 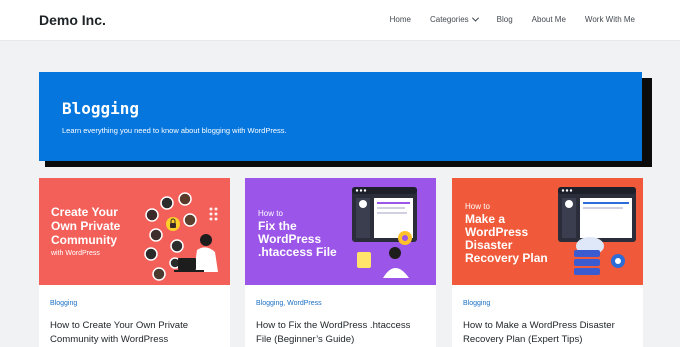 What do you see at coordinates (277, 226) in the screenshot?
I see `svg-text: Fix the` at bounding box center [277, 226].